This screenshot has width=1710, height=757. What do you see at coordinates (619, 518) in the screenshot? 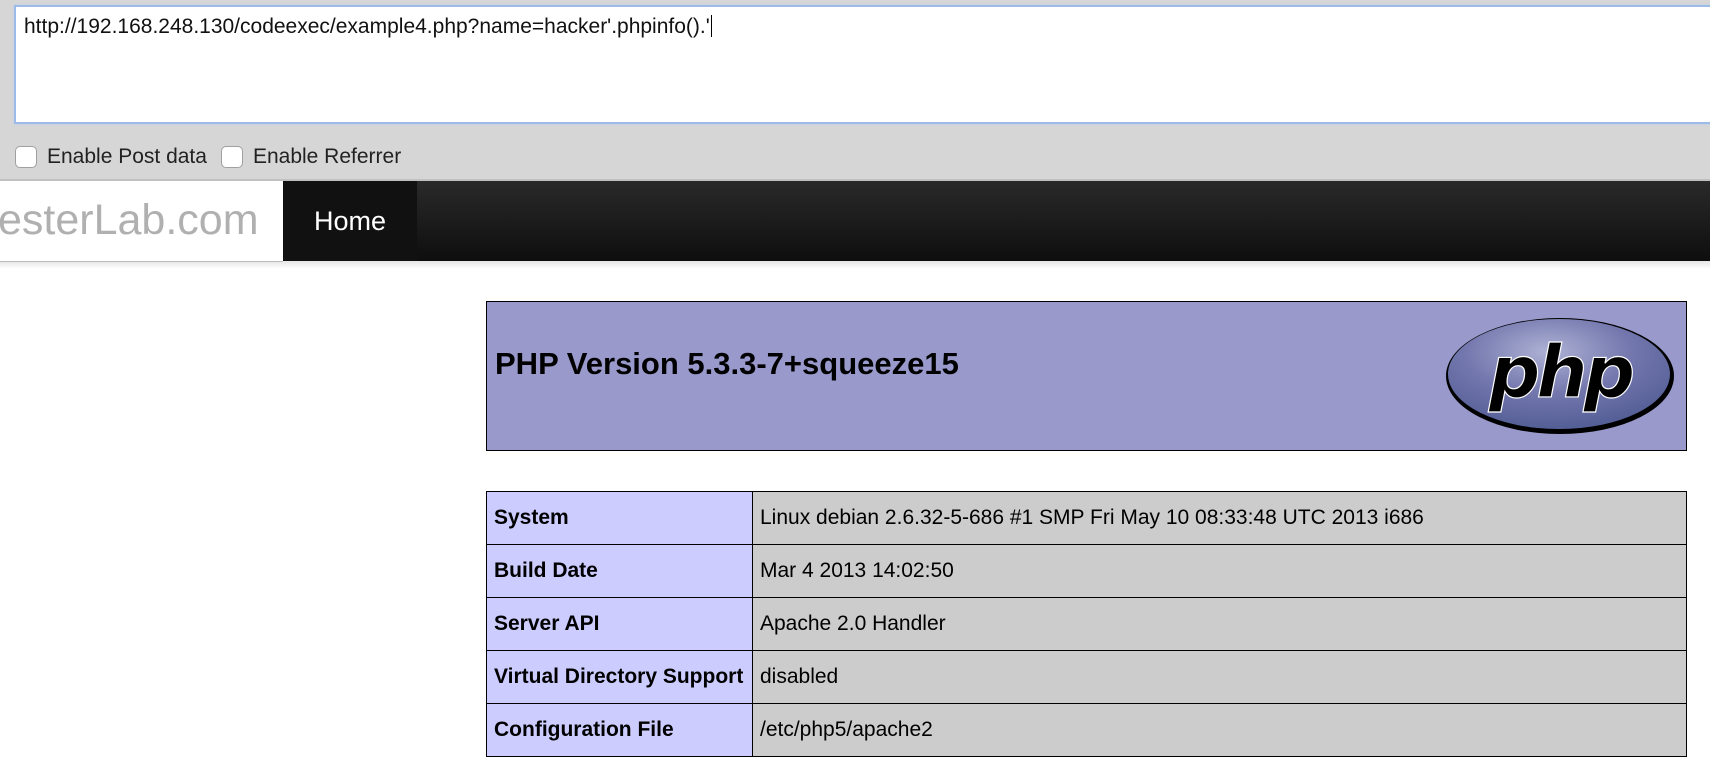
I see `row-key: System` at bounding box center [619, 518].